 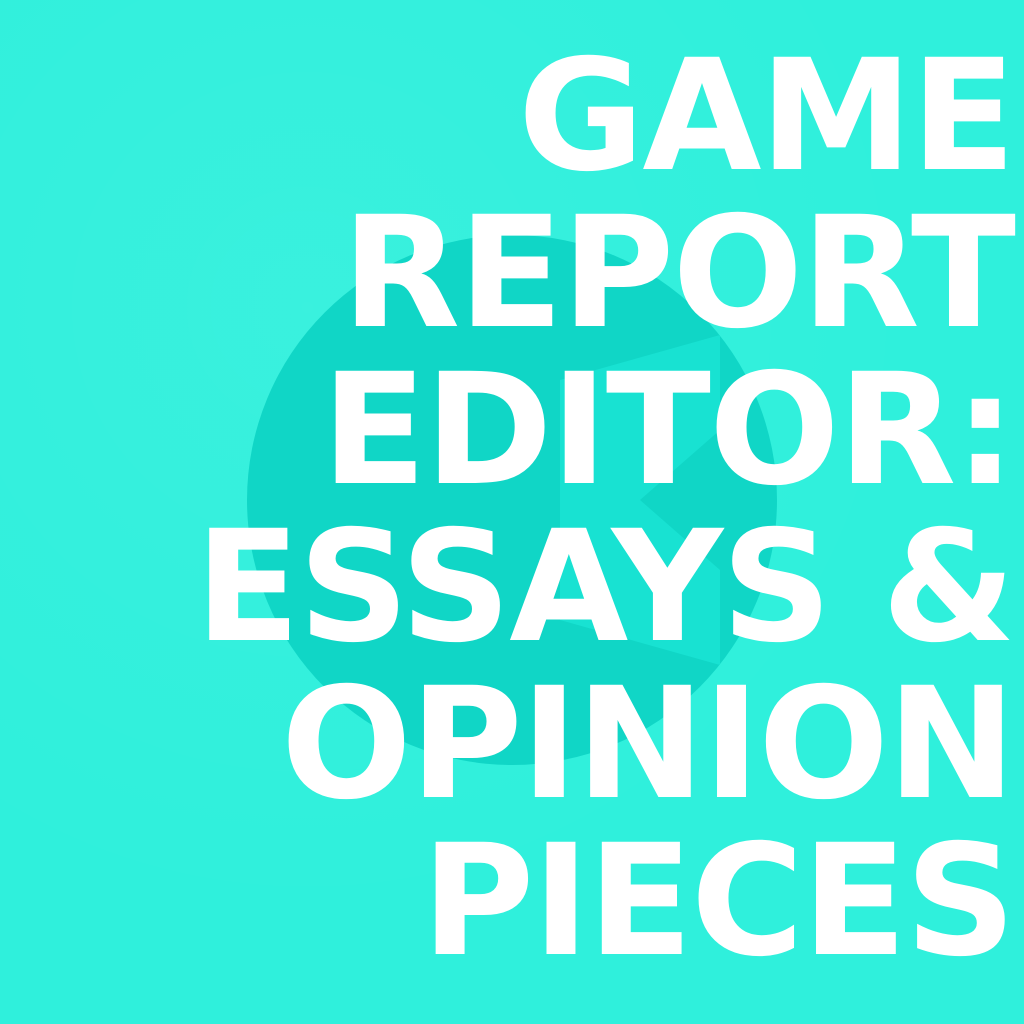 What do you see at coordinates (668, 430) in the screenshot?
I see `headline-line-3: EDITOR:` at bounding box center [668, 430].